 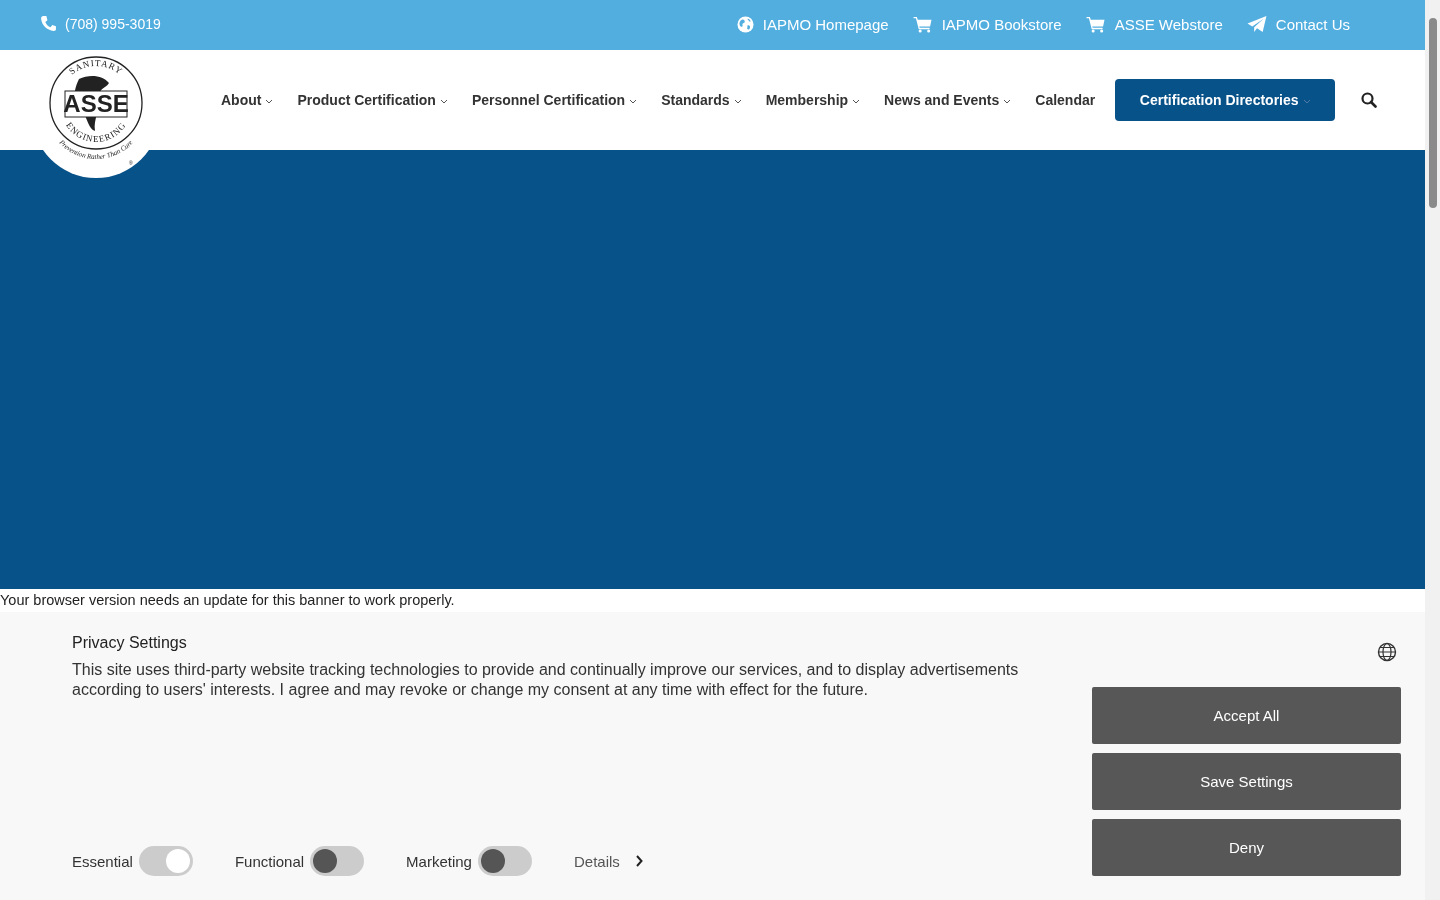 What do you see at coordinates (638, 861) in the screenshot?
I see `chevron-right-icon` at bounding box center [638, 861].